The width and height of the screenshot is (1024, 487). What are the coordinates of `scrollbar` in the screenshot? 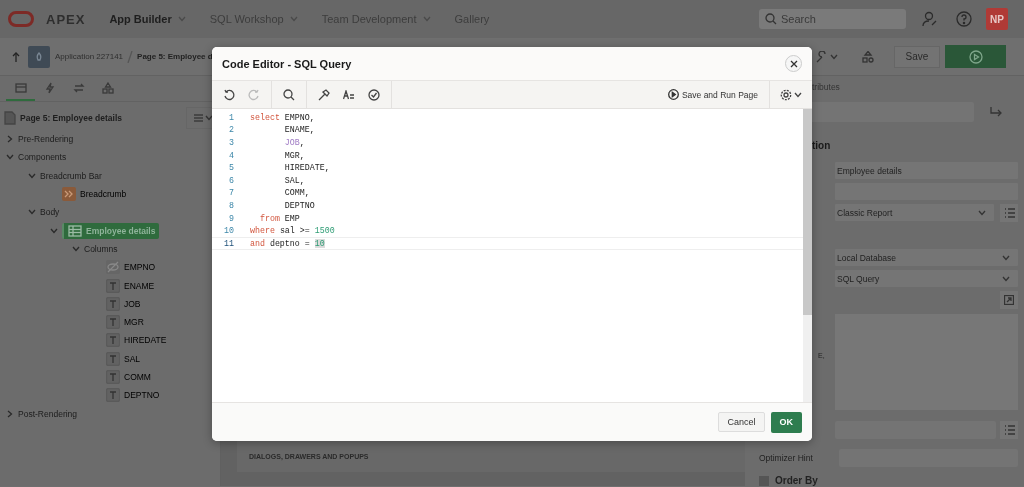 It's located at (807, 255).